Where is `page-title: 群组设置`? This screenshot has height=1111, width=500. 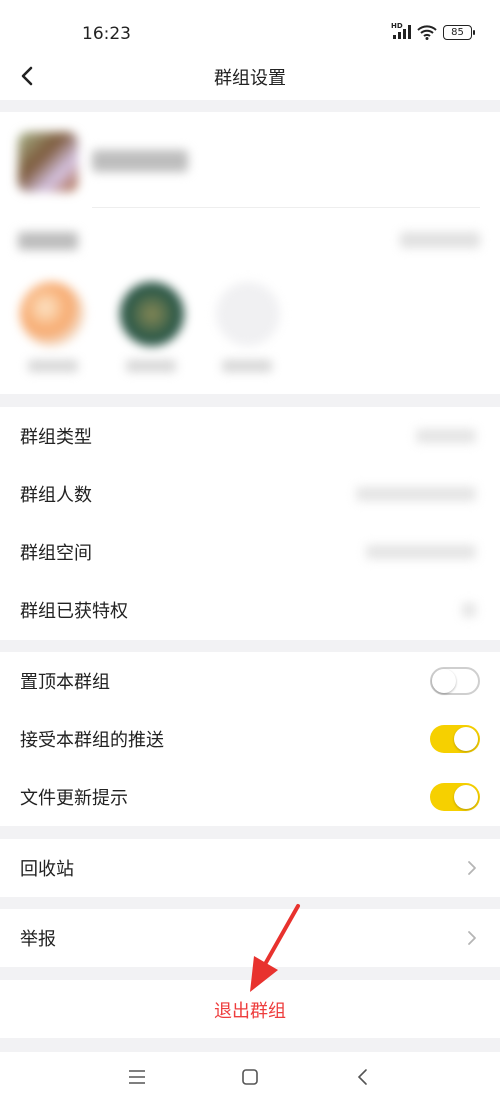
page-title: 群组设置 is located at coordinates (250, 78).